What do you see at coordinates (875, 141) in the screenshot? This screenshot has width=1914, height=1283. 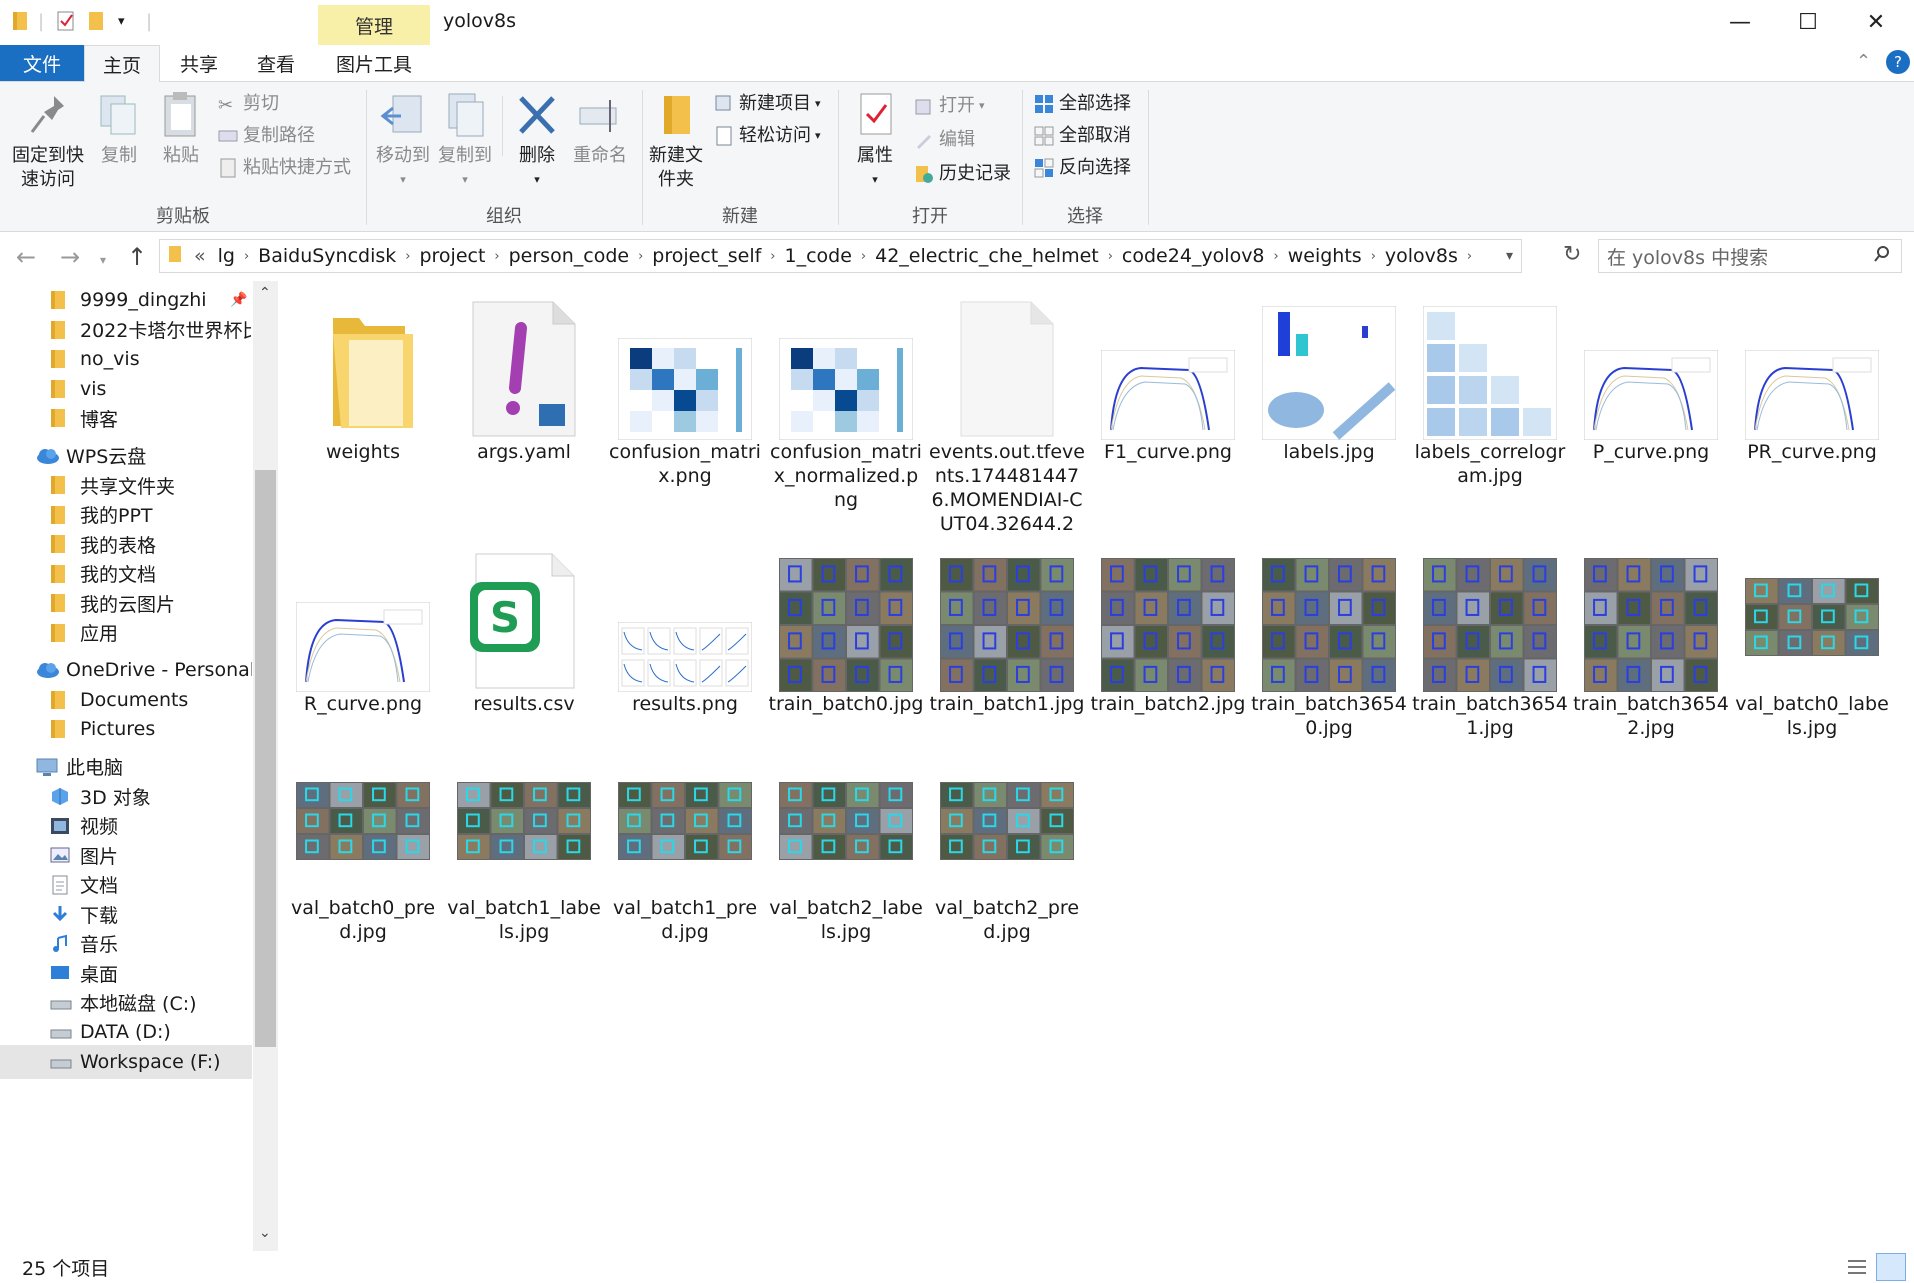 I see `properties-button: 属性 ▾` at bounding box center [875, 141].